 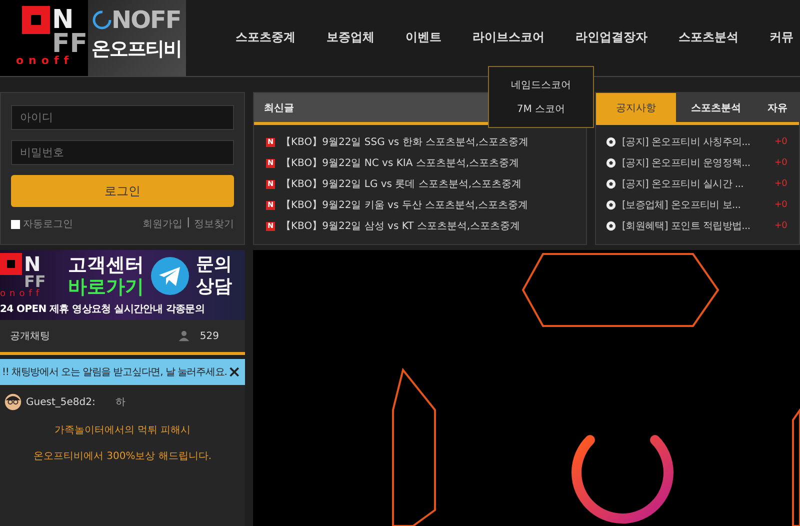 I want to click on signup-link: 회원가입, so click(x=162, y=224).